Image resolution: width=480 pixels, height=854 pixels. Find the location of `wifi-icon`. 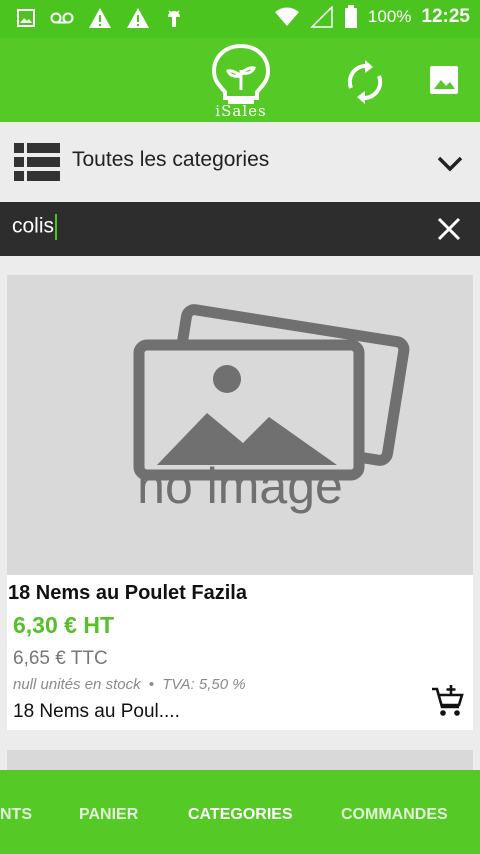

wifi-icon is located at coordinates (286, 16).